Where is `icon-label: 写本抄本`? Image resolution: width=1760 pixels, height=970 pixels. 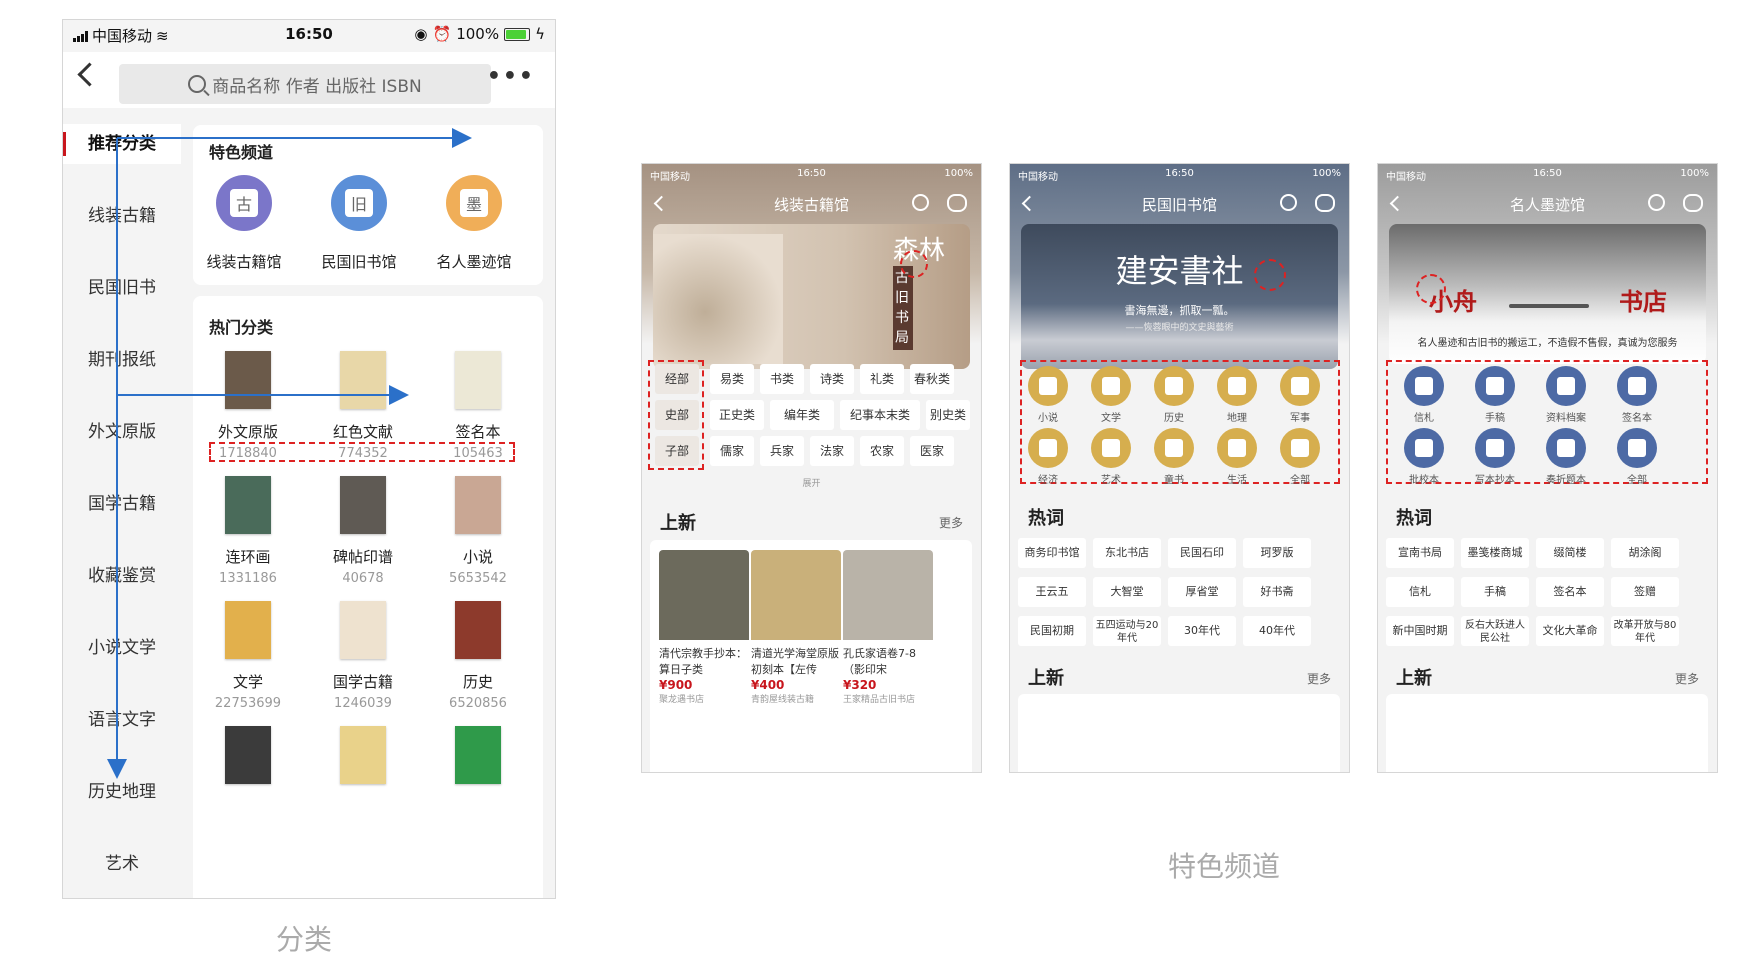
icon-label: 写本抄本 is located at coordinates (1495, 480).